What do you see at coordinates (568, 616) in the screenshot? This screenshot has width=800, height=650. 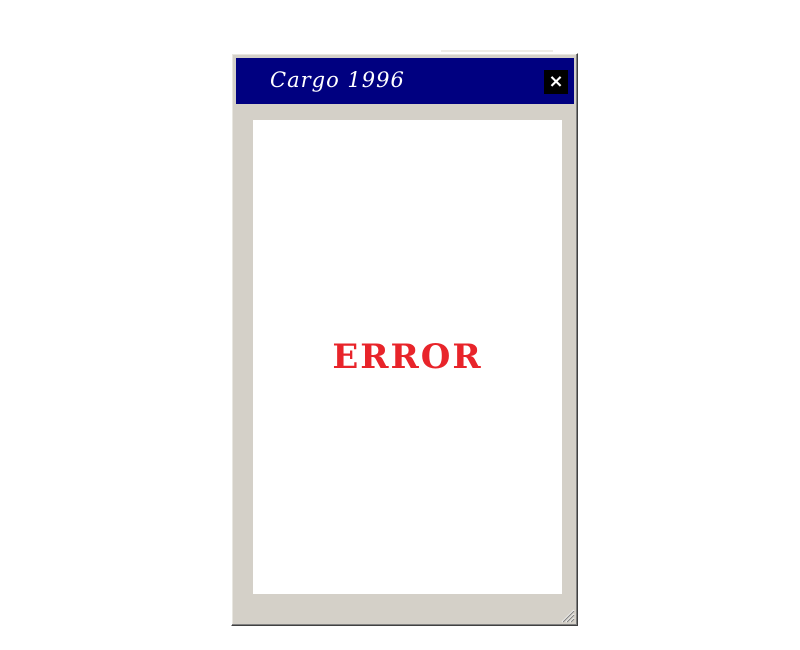 I see `resize-grip-icon` at bounding box center [568, 616].